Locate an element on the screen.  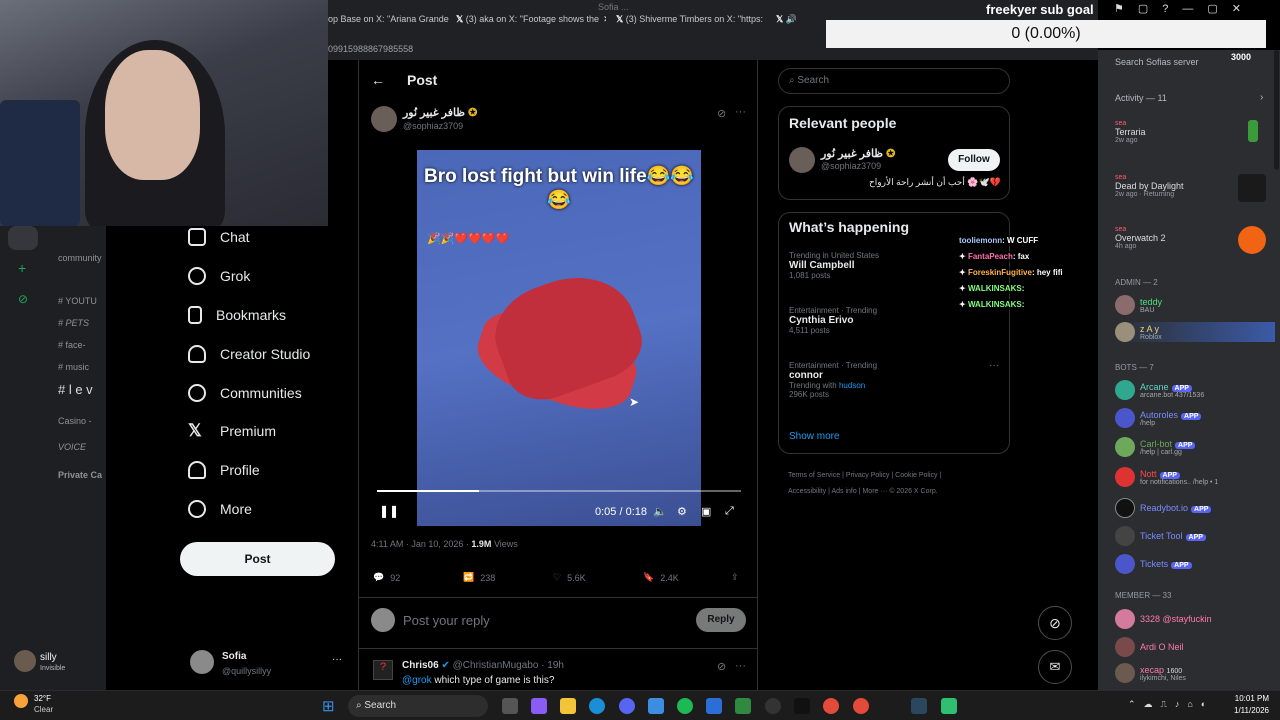
bot-item: Nott APP for notifications.. /help • 1 is located at coordinates (1166, 477).